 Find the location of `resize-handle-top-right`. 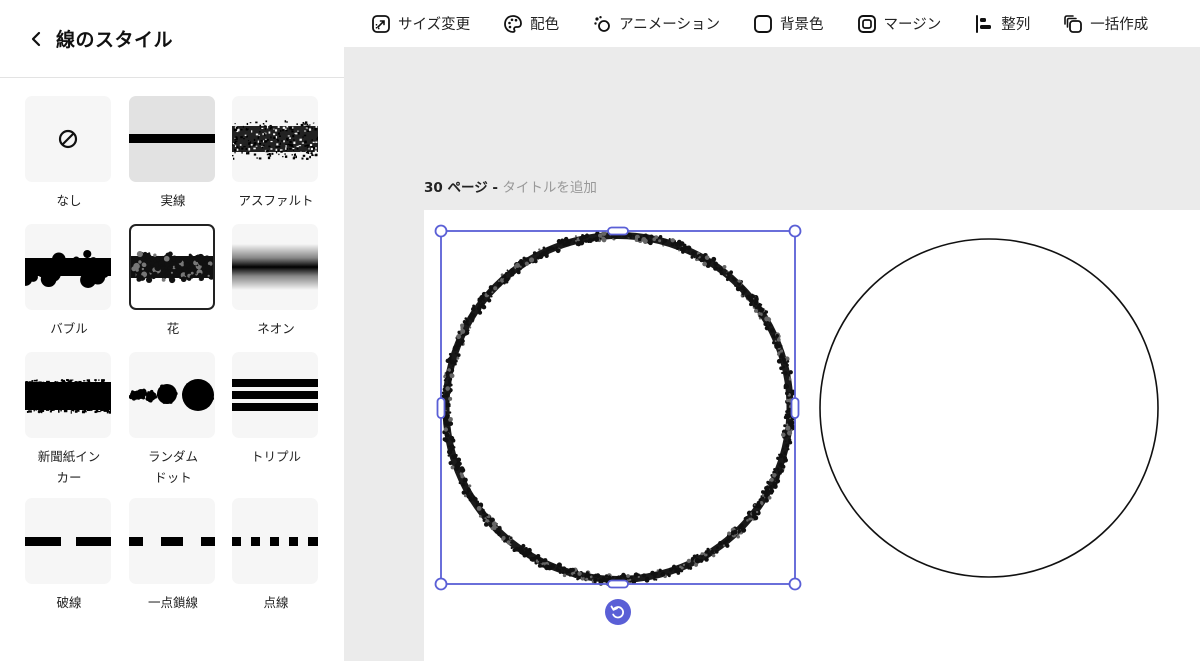

resize-handle-top-right is located at coordinates (795, 231).